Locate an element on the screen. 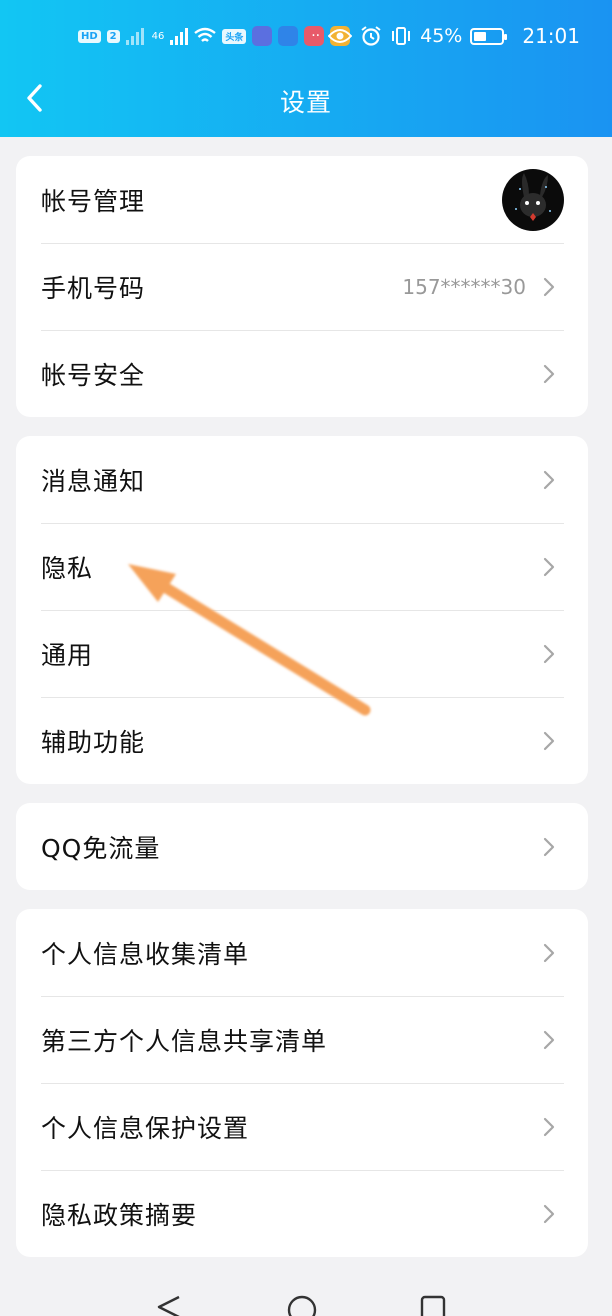  row-label: 个人信息收集清单 is located at coordinates (145, 954).